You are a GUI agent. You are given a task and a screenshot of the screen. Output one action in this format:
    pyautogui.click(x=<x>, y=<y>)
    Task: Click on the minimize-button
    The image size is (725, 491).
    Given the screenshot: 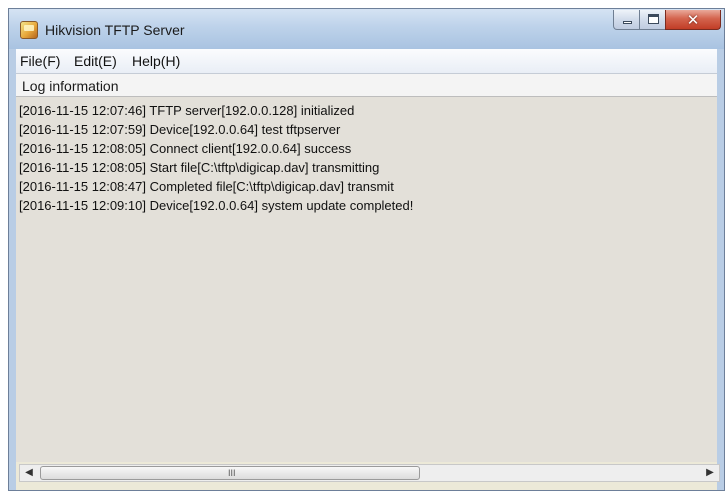 What is the action you would take?
    pyautogui.click(x=626, y=20)
    